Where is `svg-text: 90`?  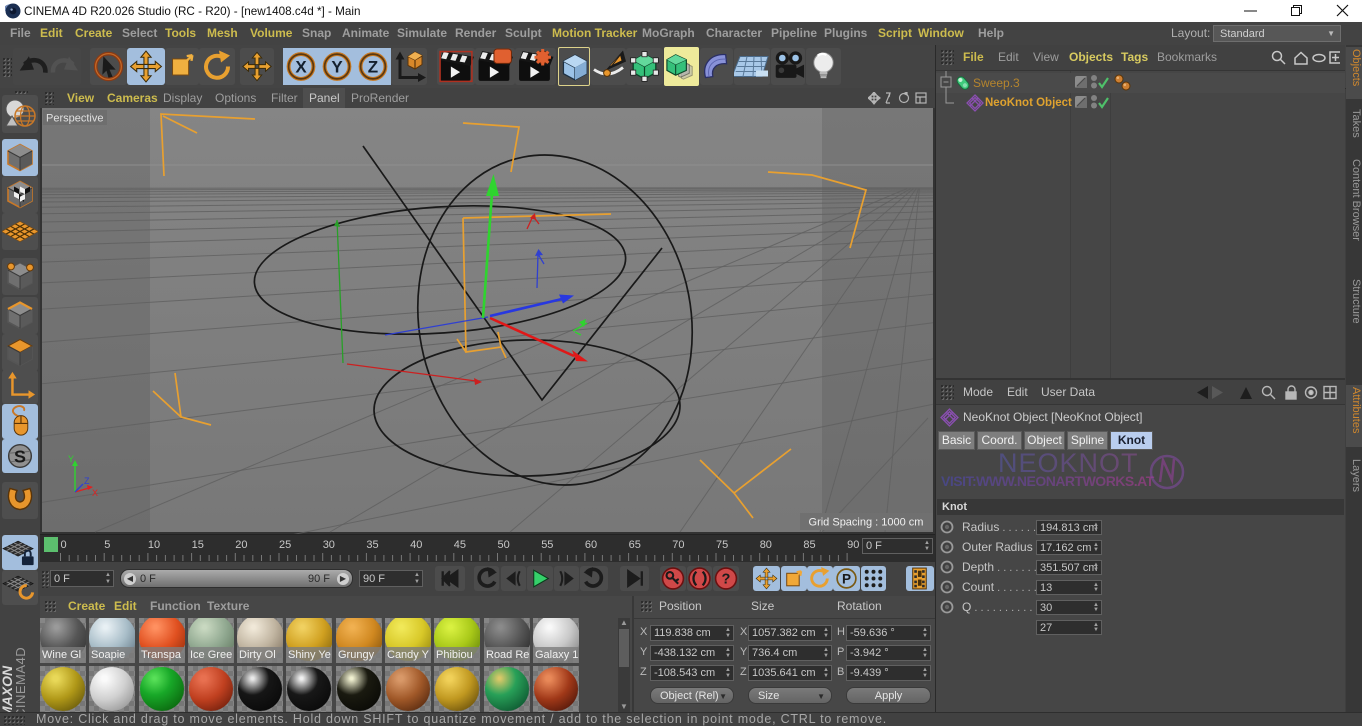
svg-text: 90 is located at coordinates (853, 545).